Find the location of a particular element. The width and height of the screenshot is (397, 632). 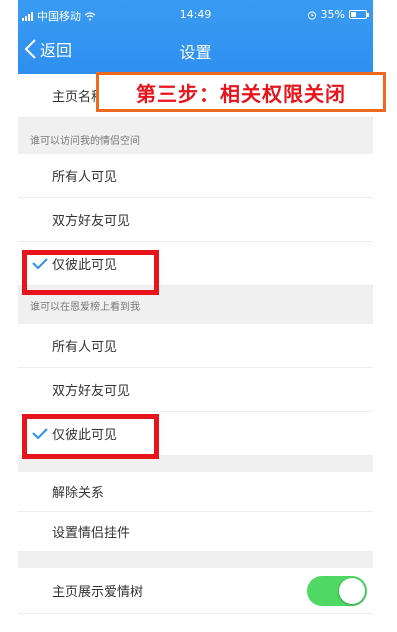

ranking-option-mutual: 仅彼此可见 is located at coordinates (195, 434).